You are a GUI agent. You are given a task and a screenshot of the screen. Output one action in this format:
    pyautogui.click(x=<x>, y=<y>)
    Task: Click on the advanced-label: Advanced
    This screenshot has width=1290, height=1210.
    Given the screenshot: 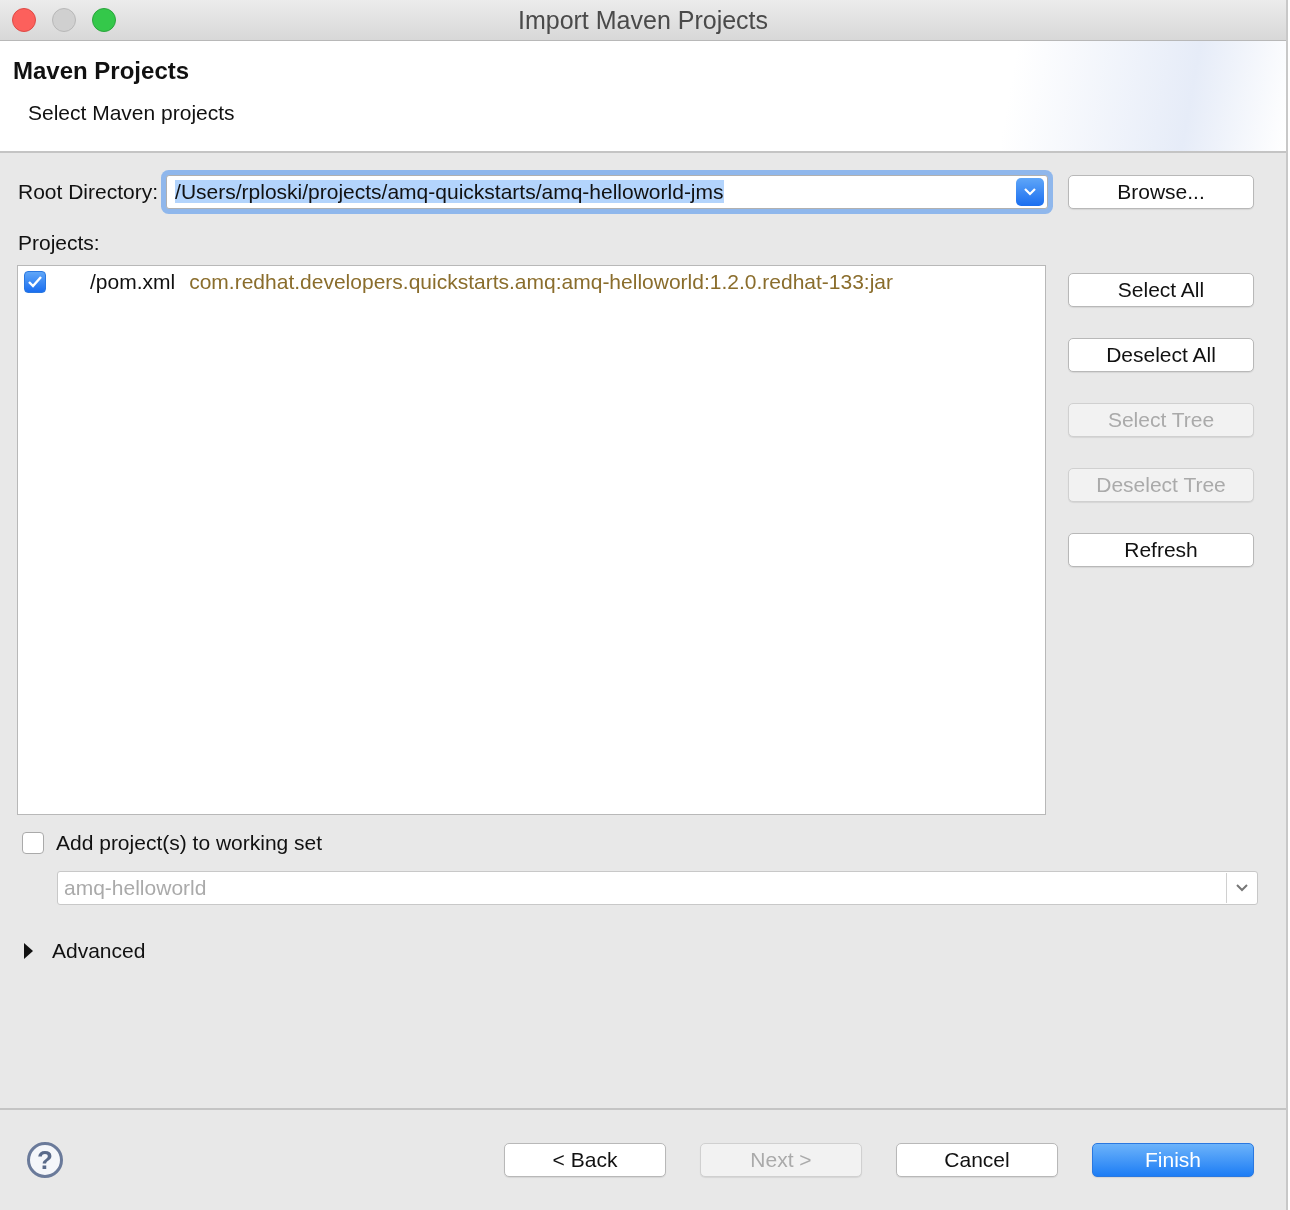 What is the action you would take?
    pyautogui.click(x=99, y=951)
    